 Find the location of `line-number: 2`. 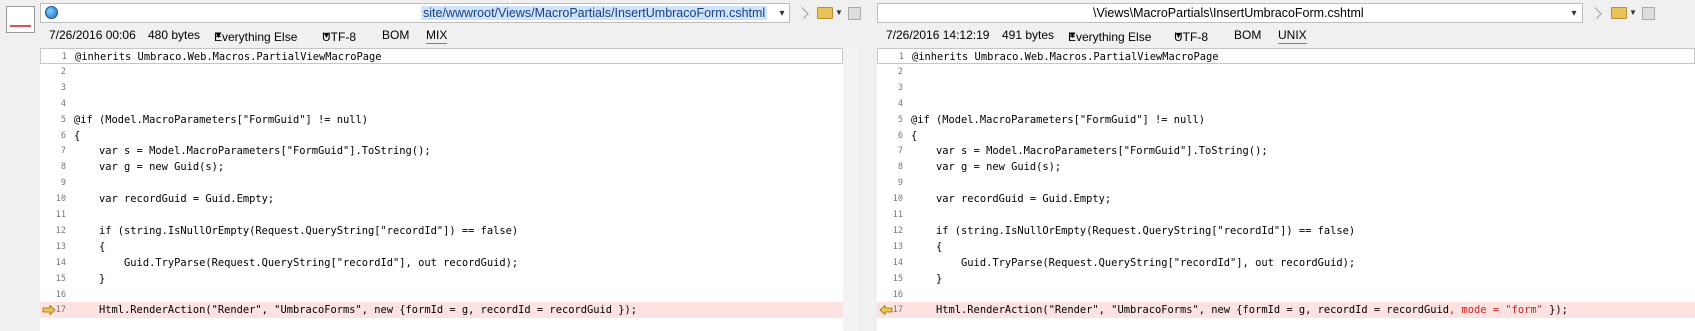

line-number: 2 is located at coordinates (63, 71).